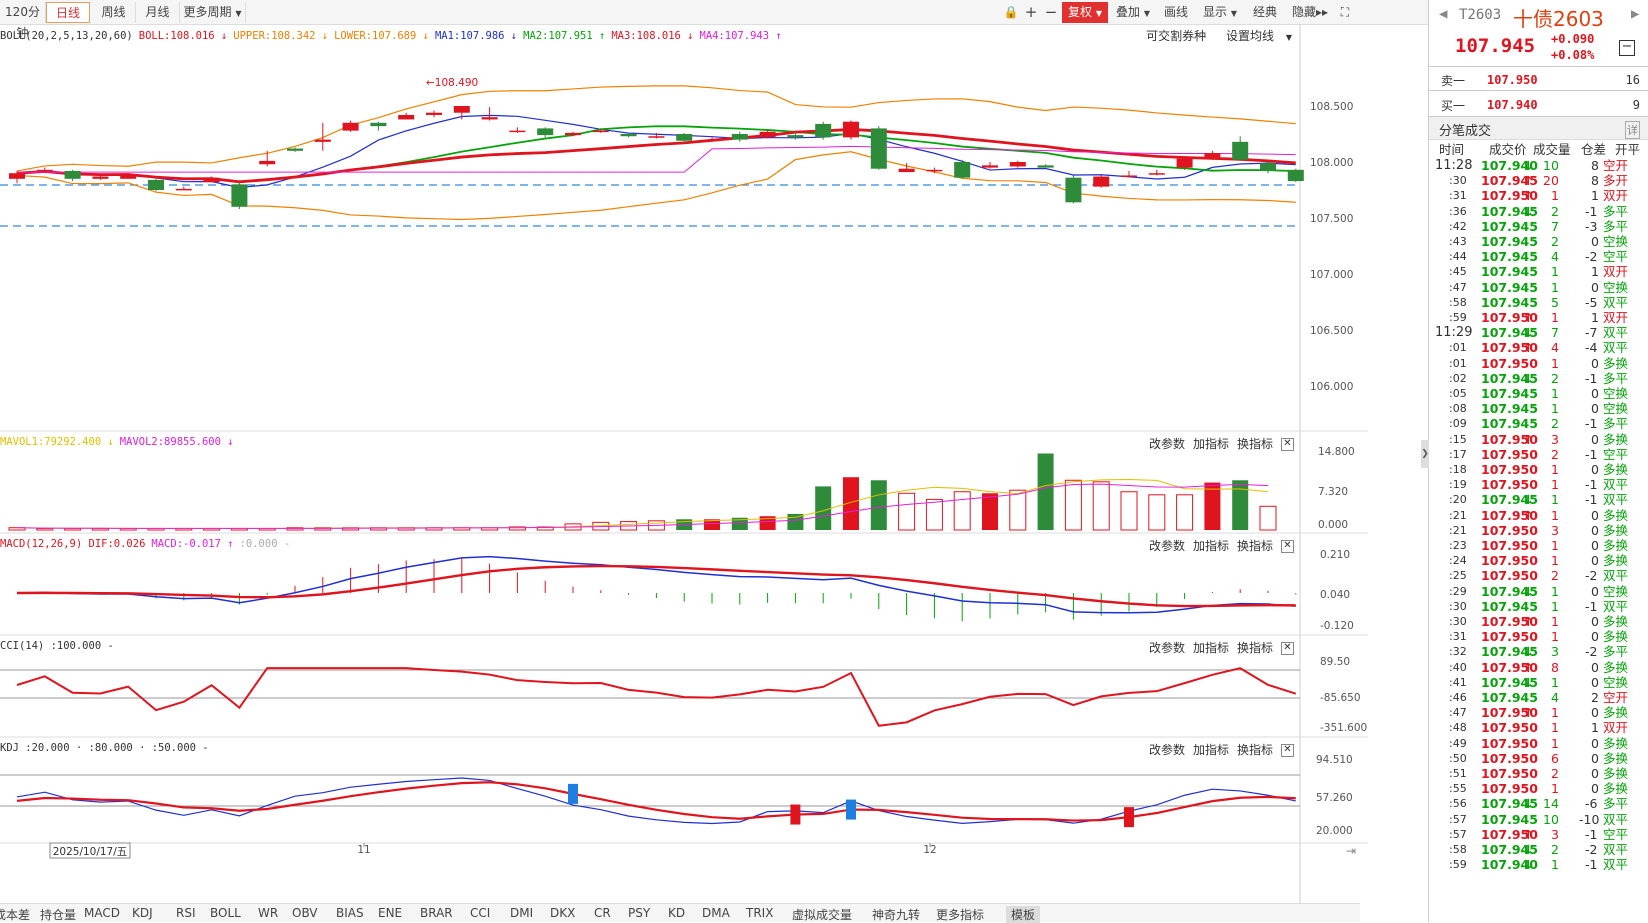  I want to click on tick-row: :58 107.945 5 -5 双平, so click(1538, 303).